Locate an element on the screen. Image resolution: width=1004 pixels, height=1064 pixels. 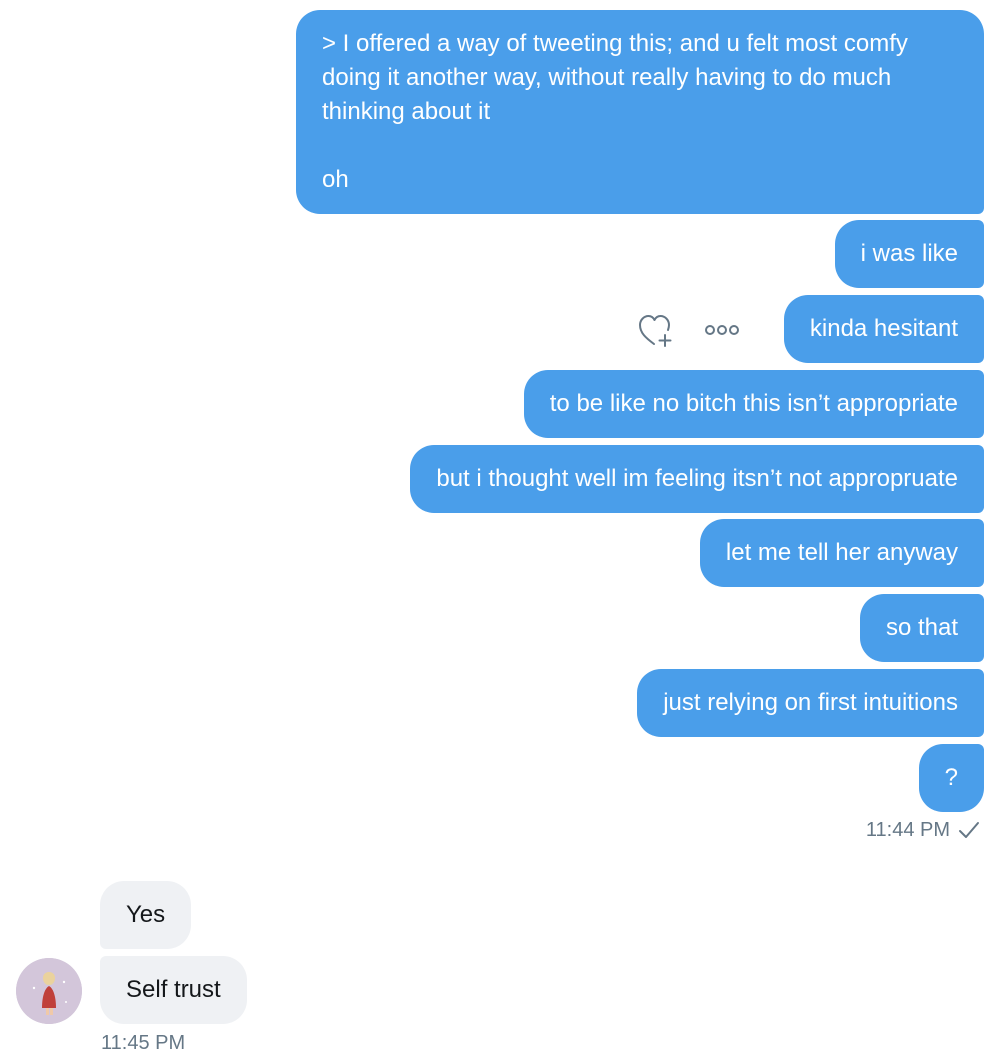
sent-message: kinda hesitant is located at coordinates (883, 329).